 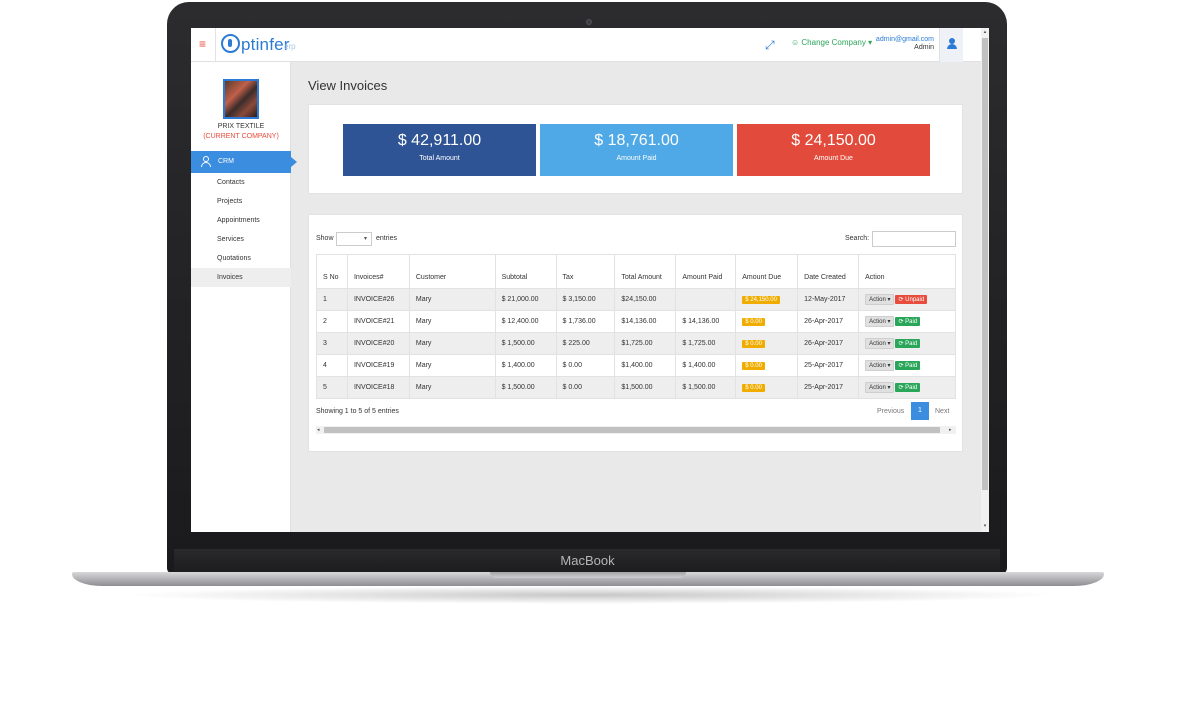 What do you see at coordinates (525, 271) in the screenshot?
I see `column-header: Subtotal` at bounding box center [525, 271].